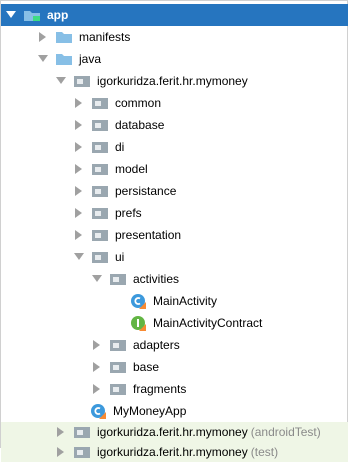 The image size is (348, 463). What do you see at coordinates (138, 323) in the screenshot?
I see `kotlin-interface-icon` at bounding box center [138, 323].